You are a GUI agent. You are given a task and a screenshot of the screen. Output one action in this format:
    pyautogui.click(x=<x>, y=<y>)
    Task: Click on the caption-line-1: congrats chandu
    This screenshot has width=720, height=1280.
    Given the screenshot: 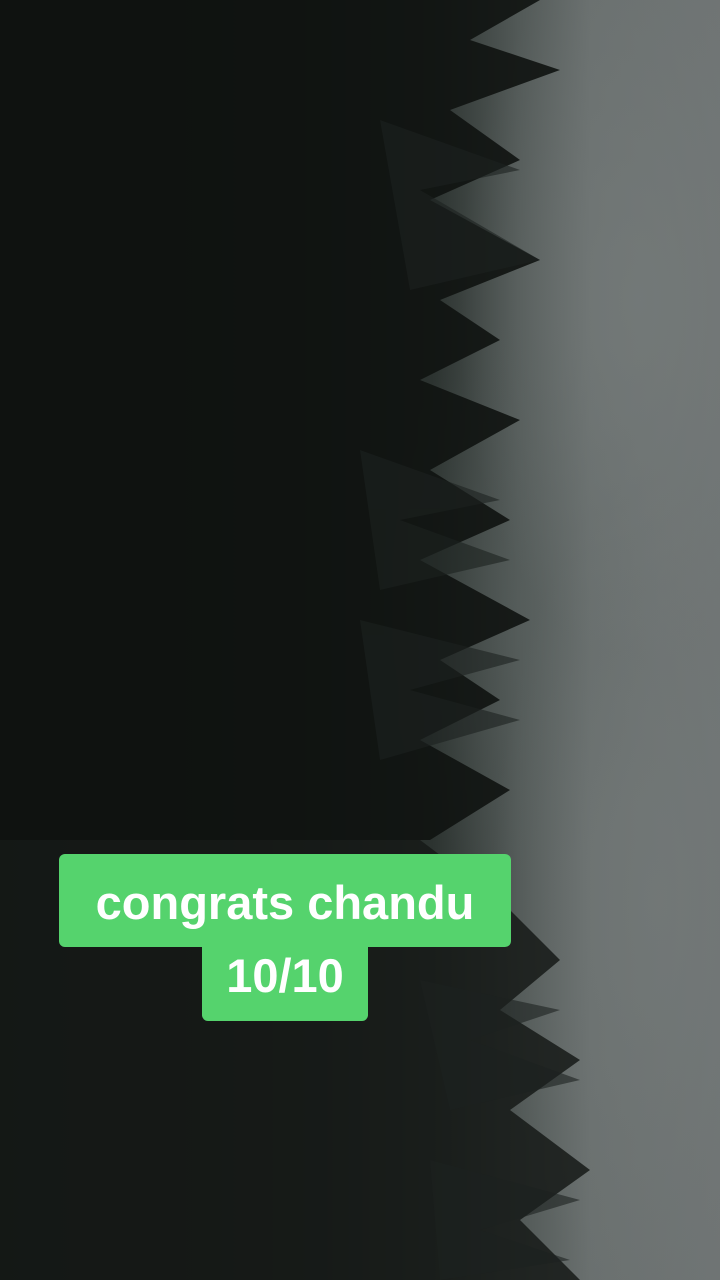 What is the action you would take?
    pyautogui.click(x=285, y=900)
    